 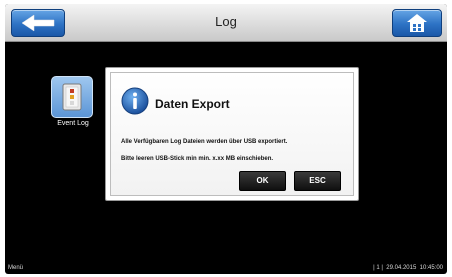 What do you see at coordinates (15, 268) in the screenshot?
I see `menu-link: Menü` at bounding box center [15, 268].